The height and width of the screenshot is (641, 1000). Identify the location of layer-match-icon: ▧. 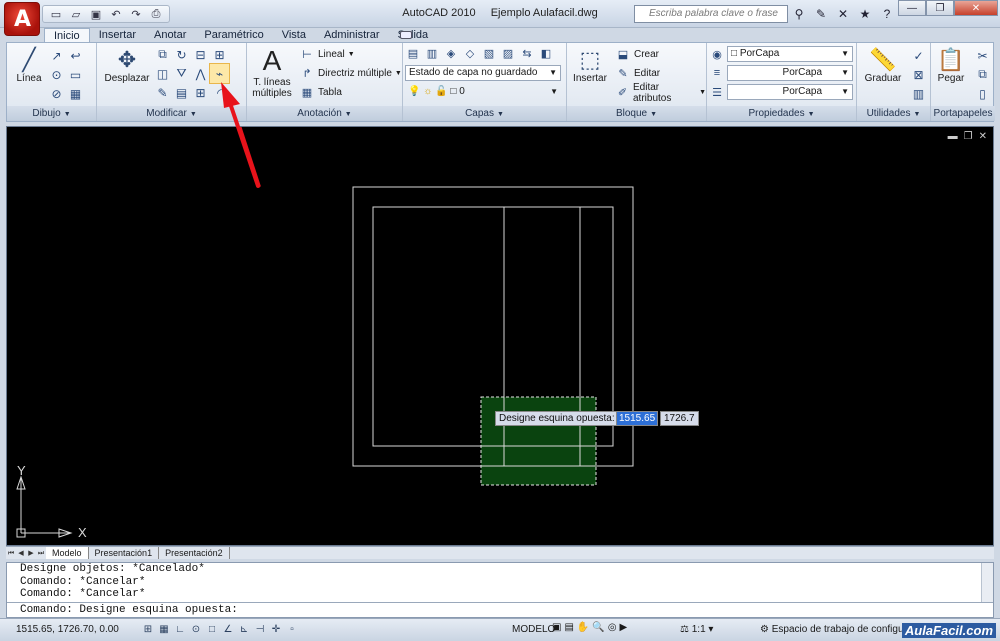
(489, 54).